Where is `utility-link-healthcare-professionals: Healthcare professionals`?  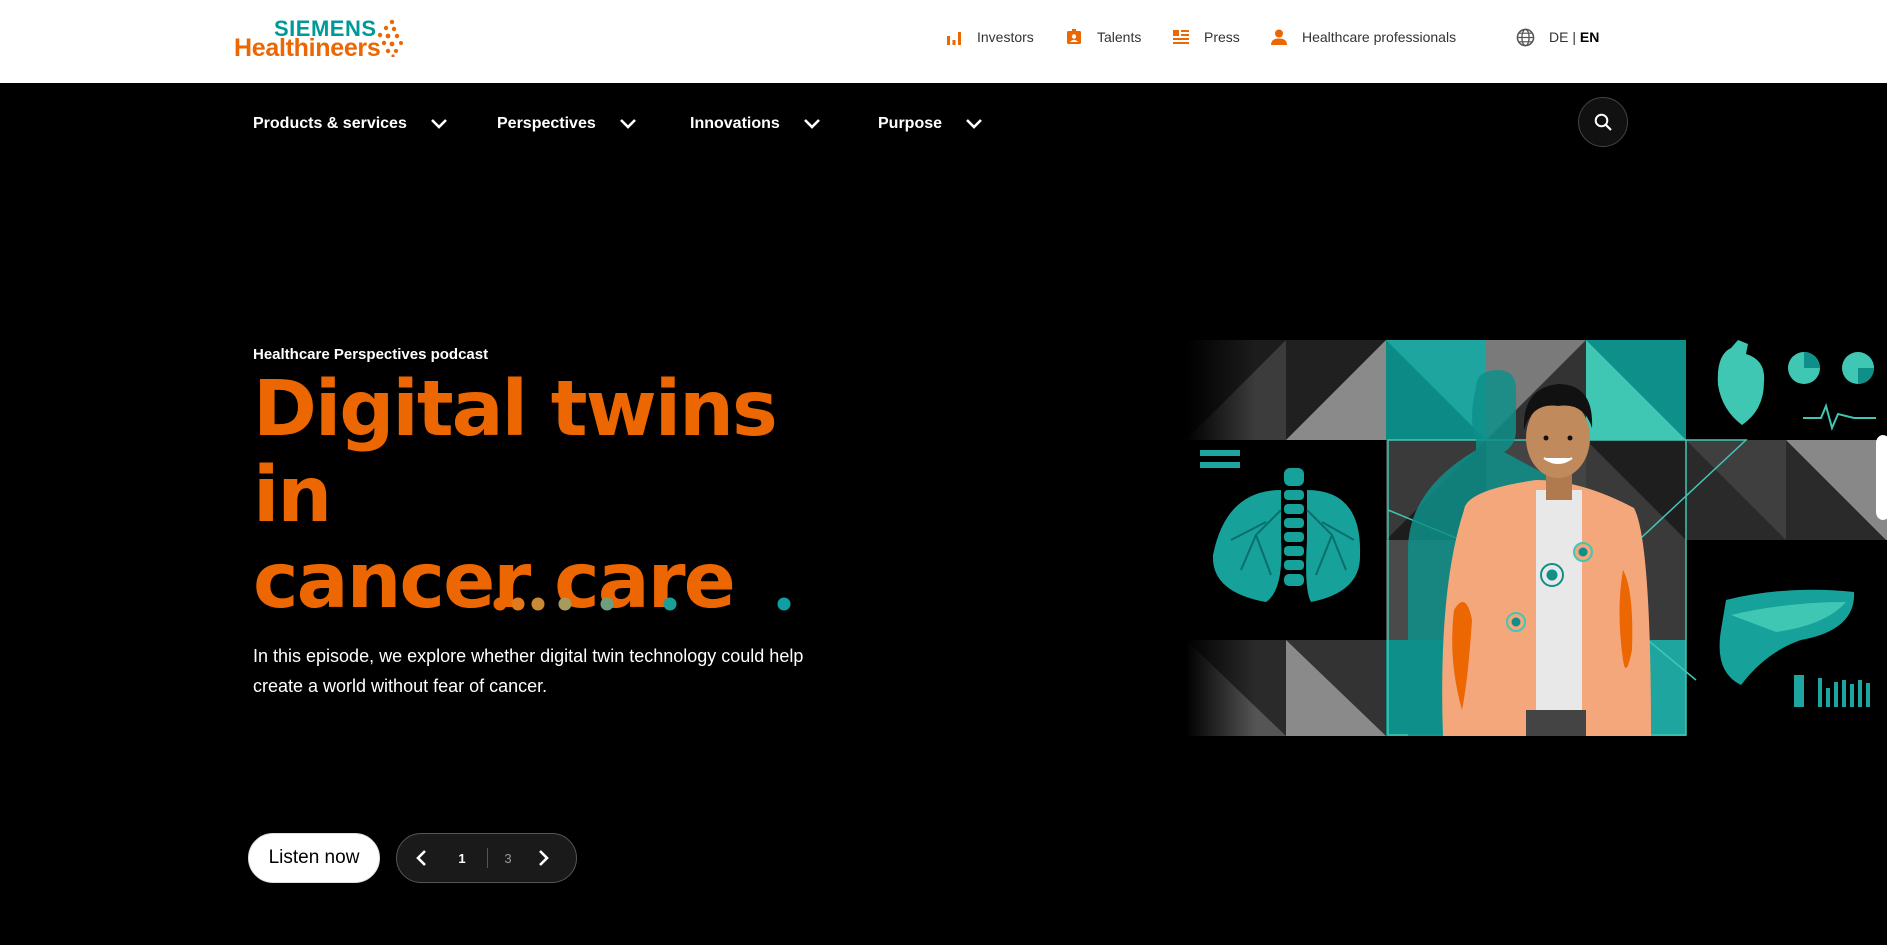
utility-link-healthcare-professionals: Healthcare professionals is located at coordinates (1363, 37).